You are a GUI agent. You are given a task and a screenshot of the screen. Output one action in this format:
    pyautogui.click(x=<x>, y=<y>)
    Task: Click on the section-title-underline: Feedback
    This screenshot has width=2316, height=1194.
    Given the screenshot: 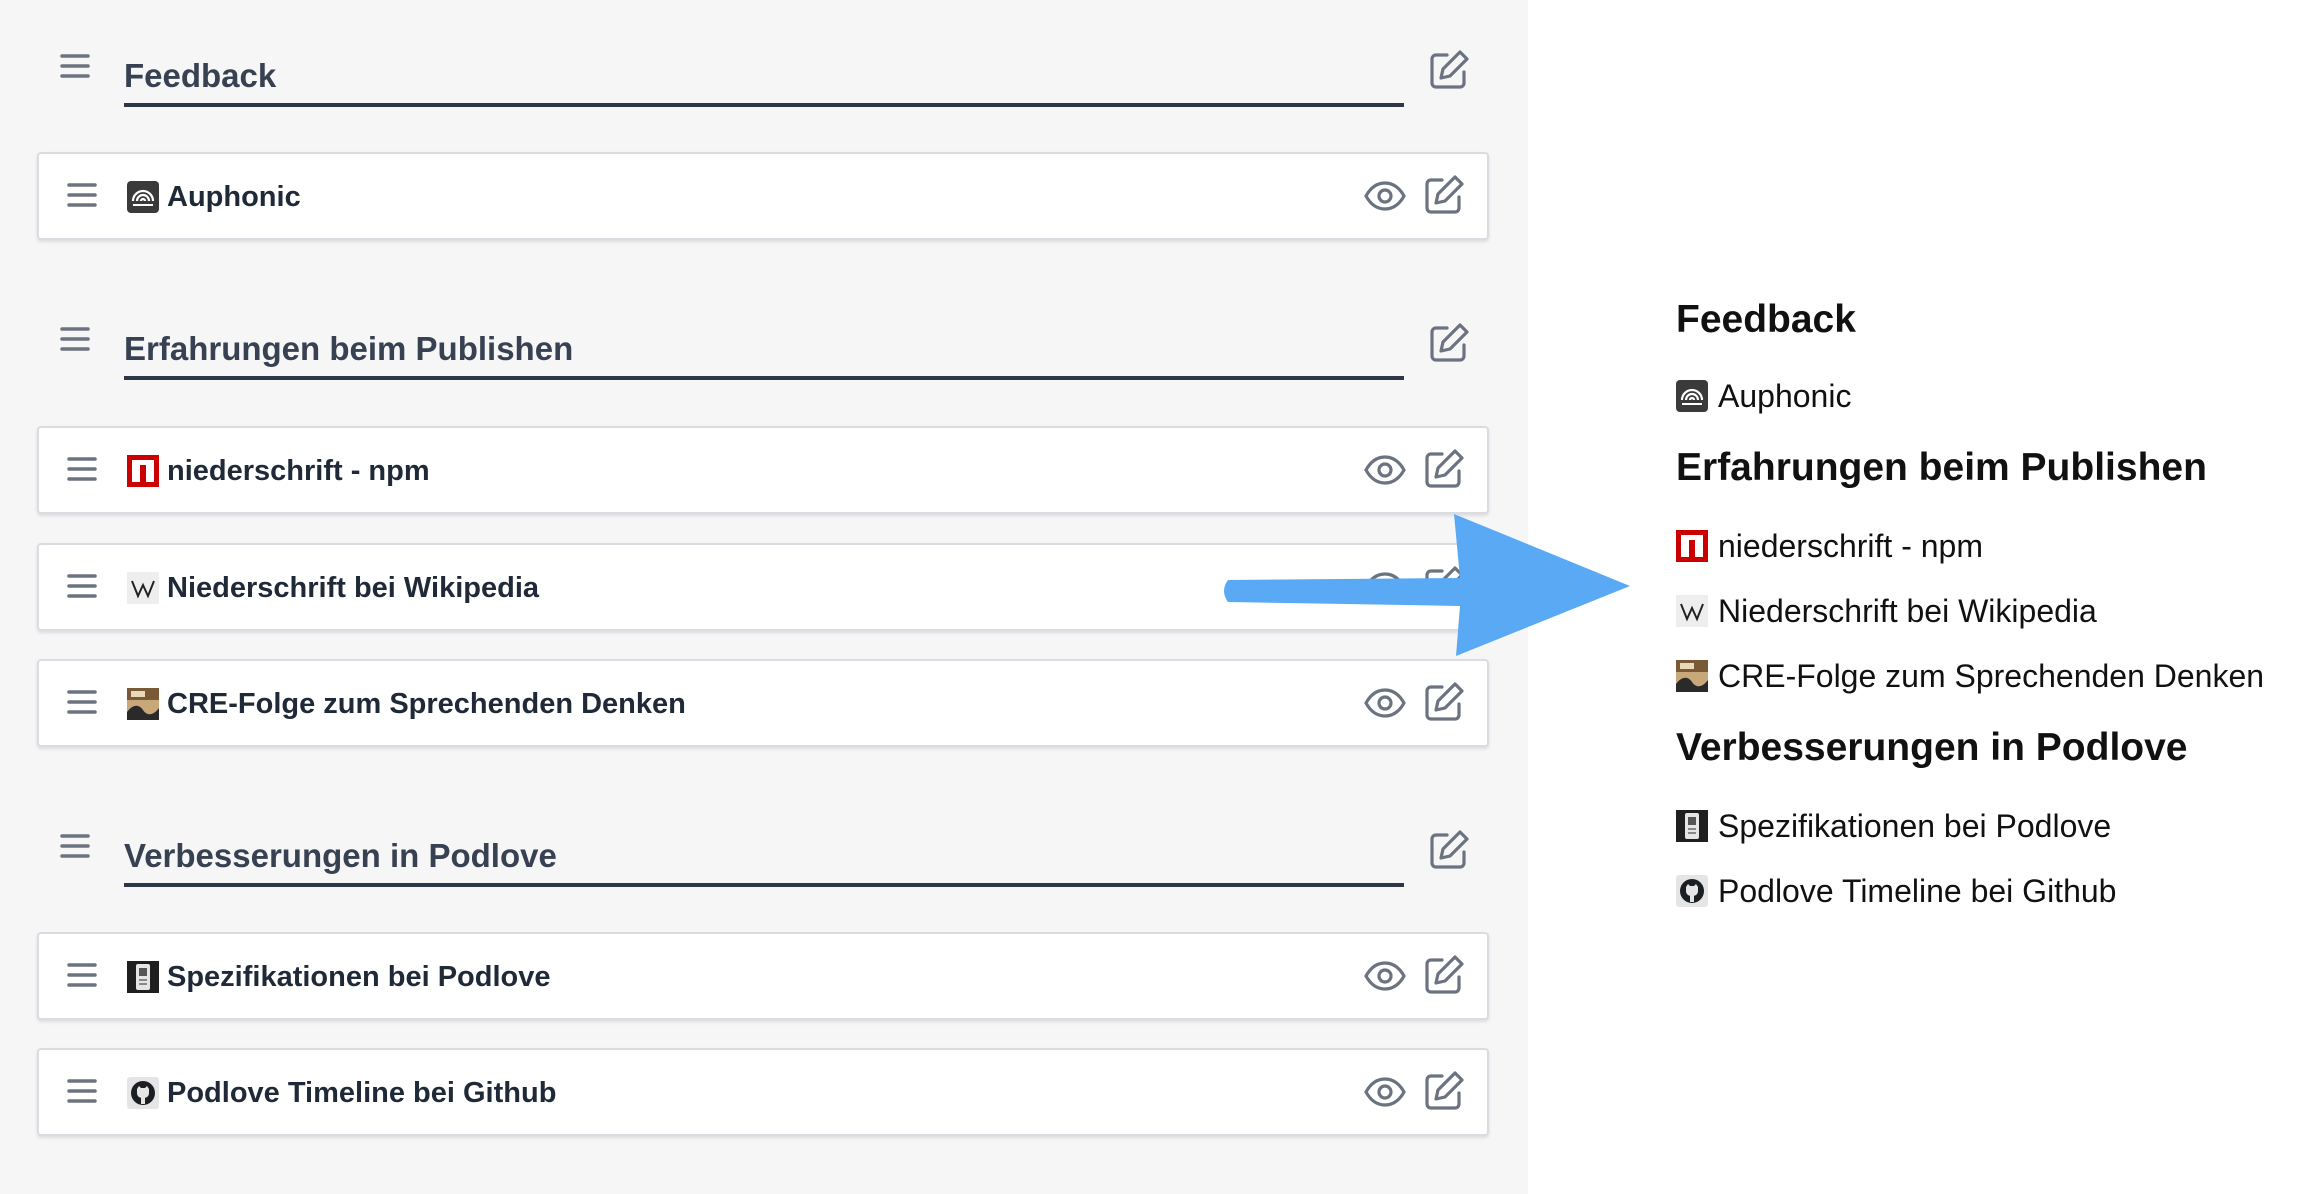 What is the action you would take?
    pyautogui.click(x=764, y=67)
    